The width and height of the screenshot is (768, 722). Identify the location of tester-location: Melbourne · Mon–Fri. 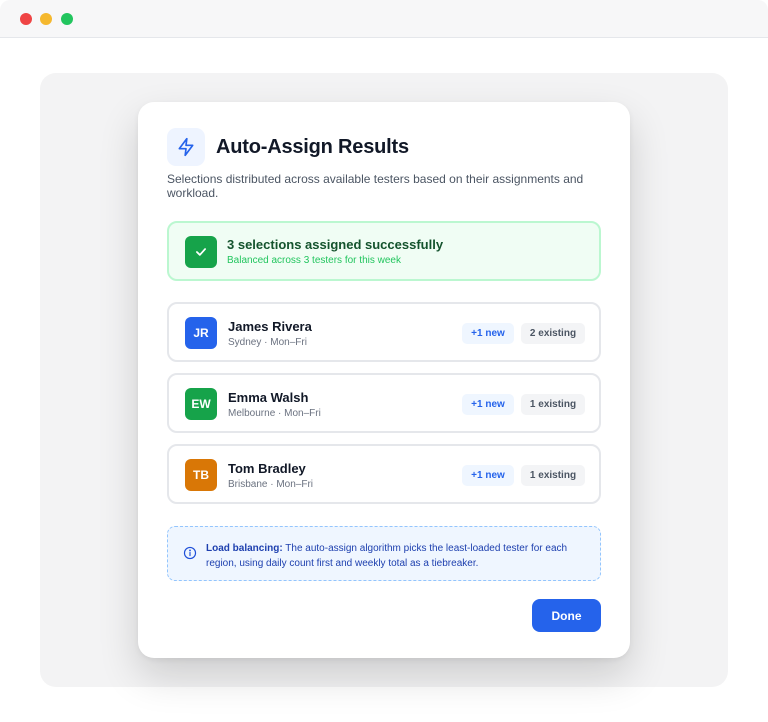
(274, 413).